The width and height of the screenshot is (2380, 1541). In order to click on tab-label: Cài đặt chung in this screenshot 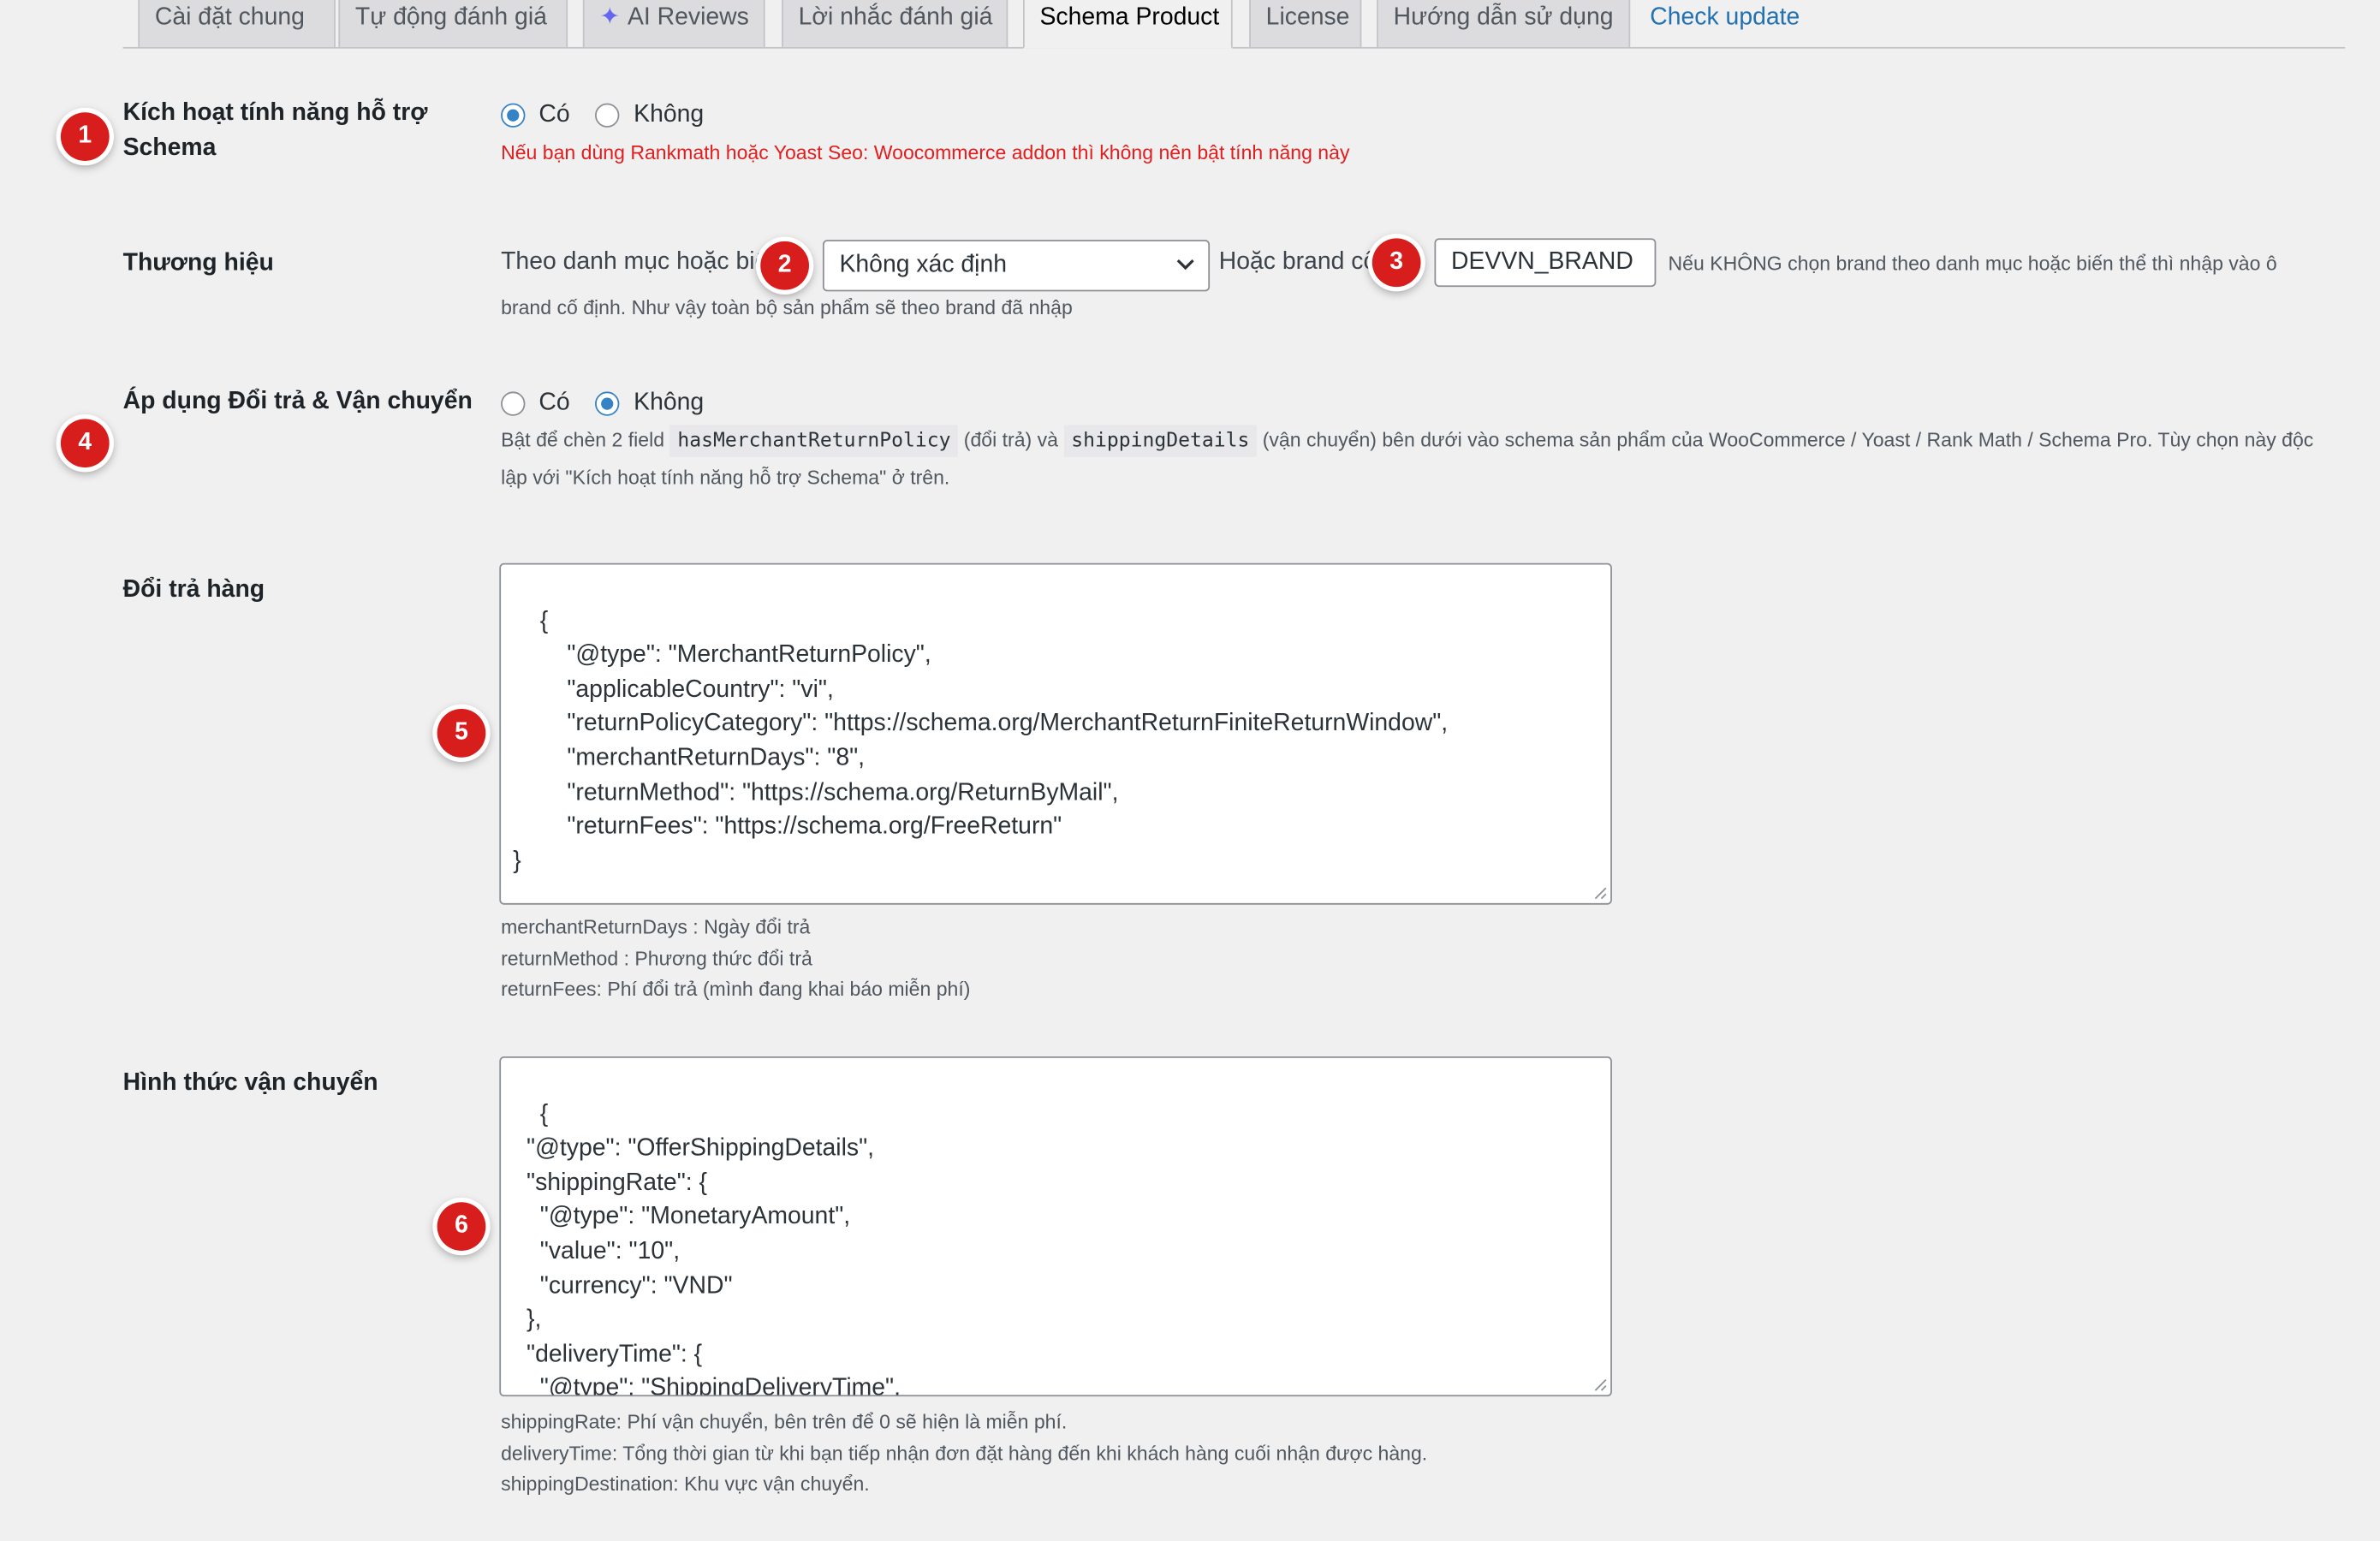, I will do `click(230, 18)`.